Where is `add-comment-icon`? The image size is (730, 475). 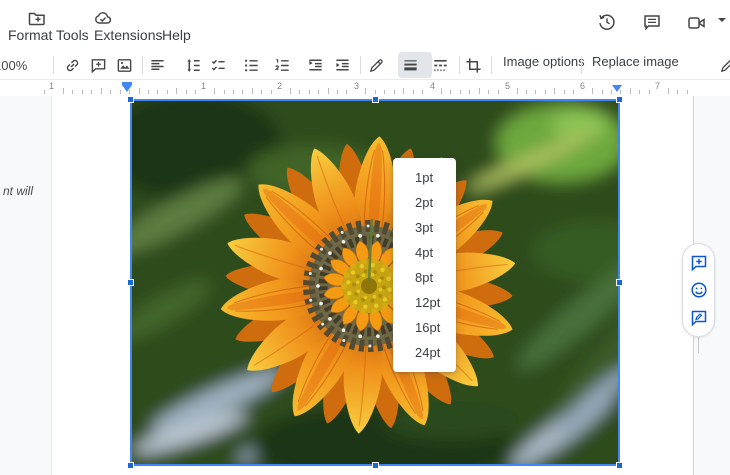
add-comment-icon is located at coordinates (699, 263).